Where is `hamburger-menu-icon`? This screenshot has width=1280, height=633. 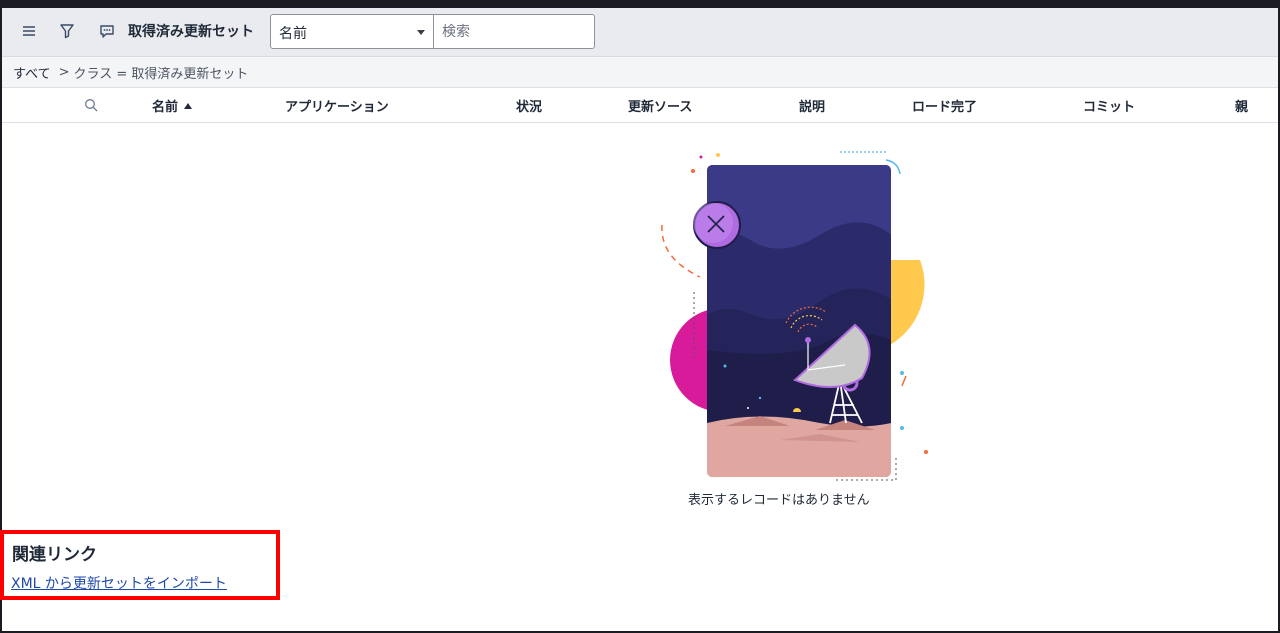
hamburger-menu-icon is located at coordinates (29, 31).